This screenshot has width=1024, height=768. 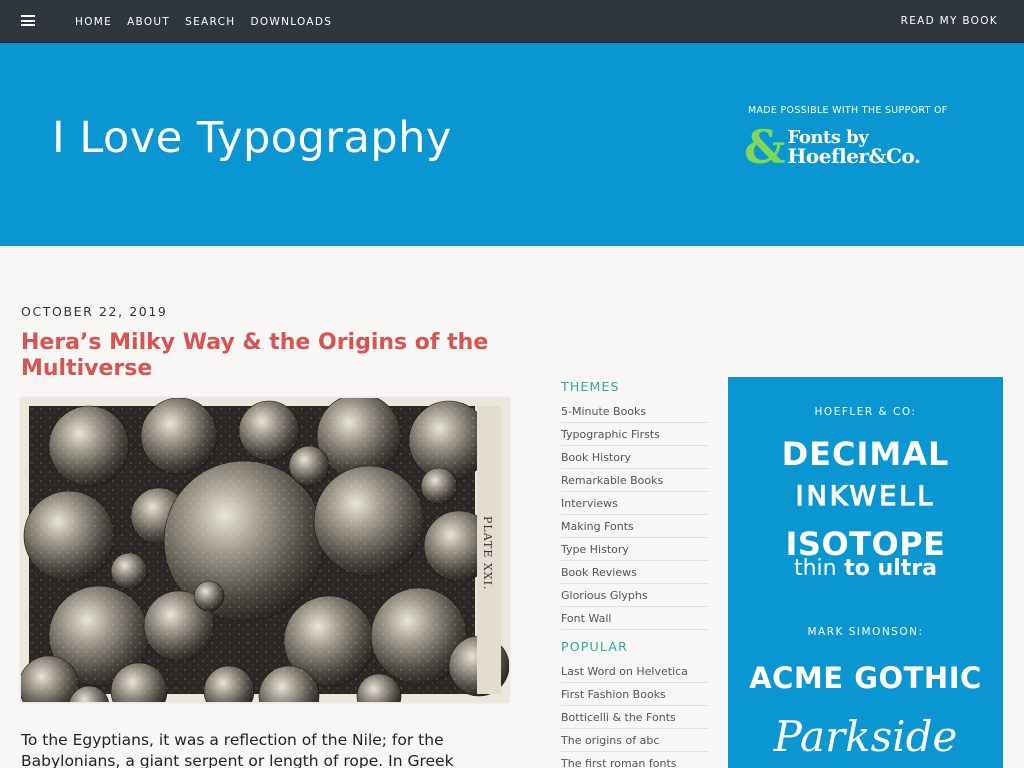 I want to click on popular-link: The first roman fonts, so click(x=634, y=760).